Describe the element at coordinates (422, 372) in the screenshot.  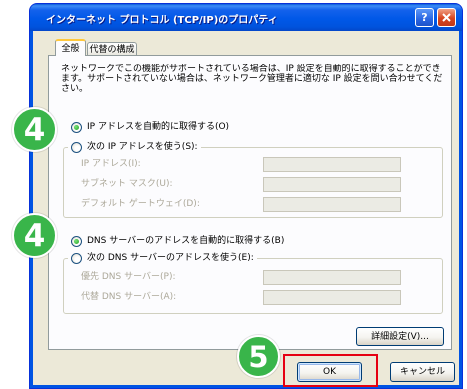
I see `cancel-button: キャンセル` at that location.